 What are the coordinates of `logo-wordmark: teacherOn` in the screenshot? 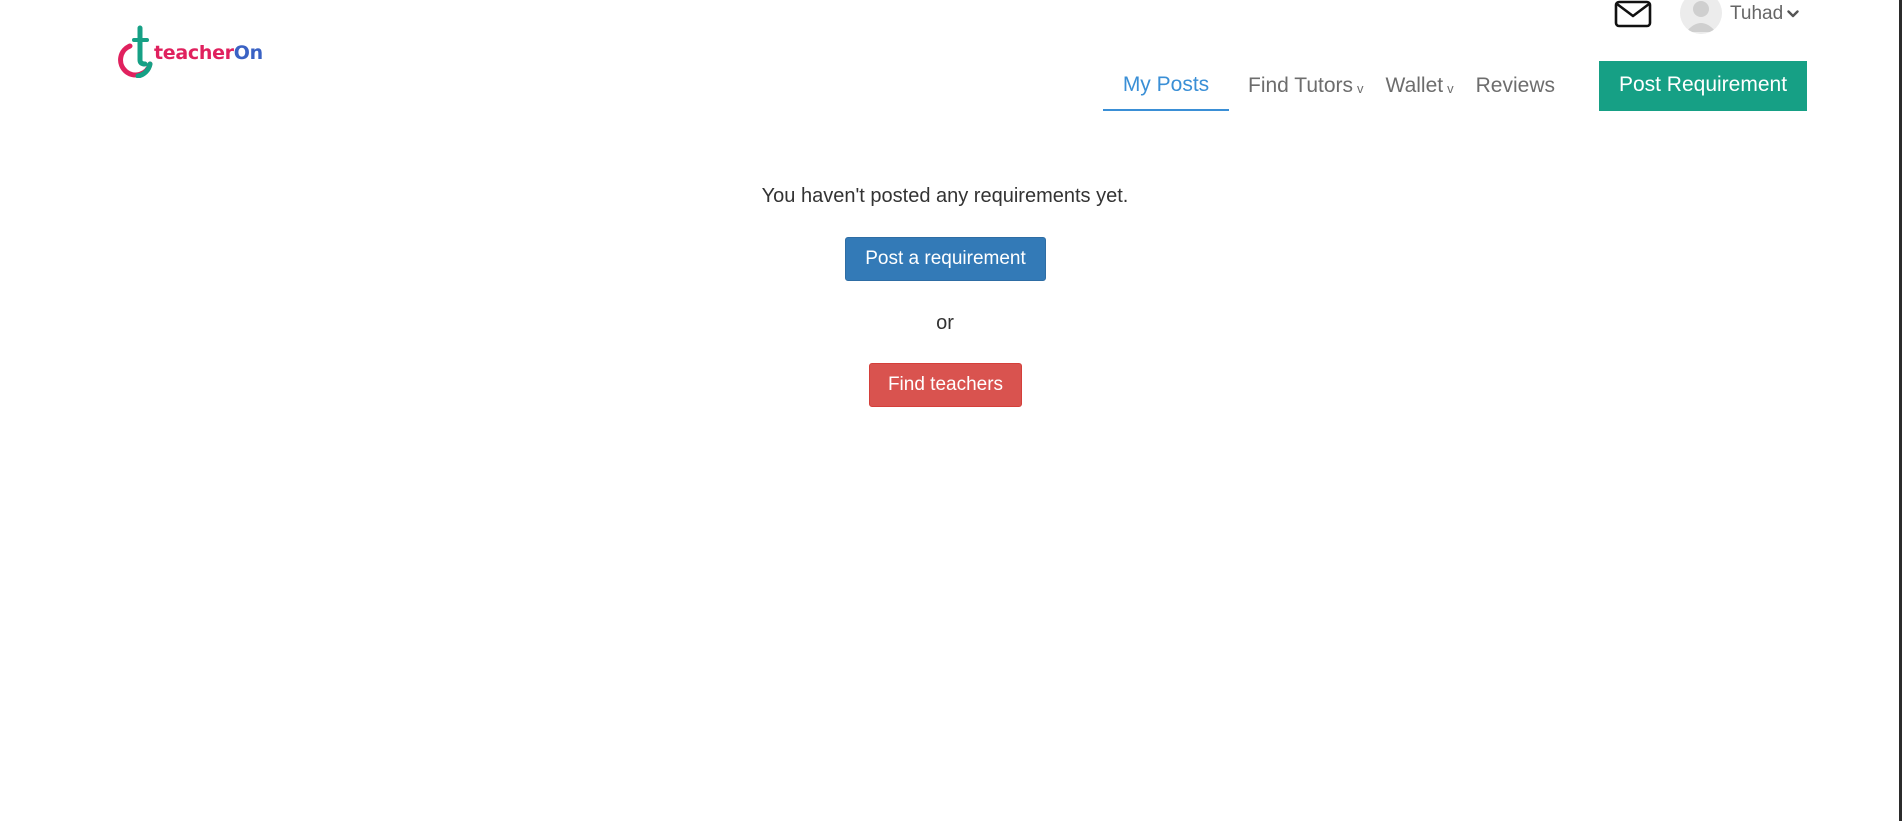 It's located at (208, 53).